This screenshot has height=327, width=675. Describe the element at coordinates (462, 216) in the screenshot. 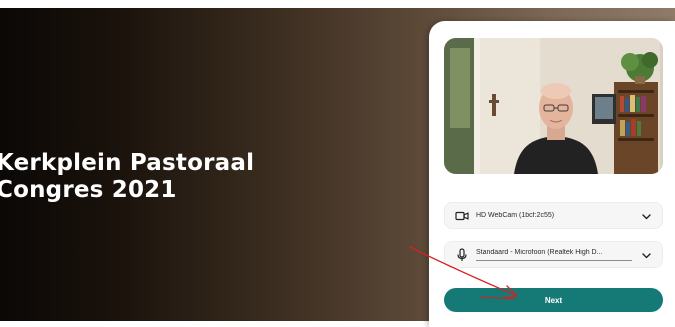

I see `video-camera-icon` at that location.